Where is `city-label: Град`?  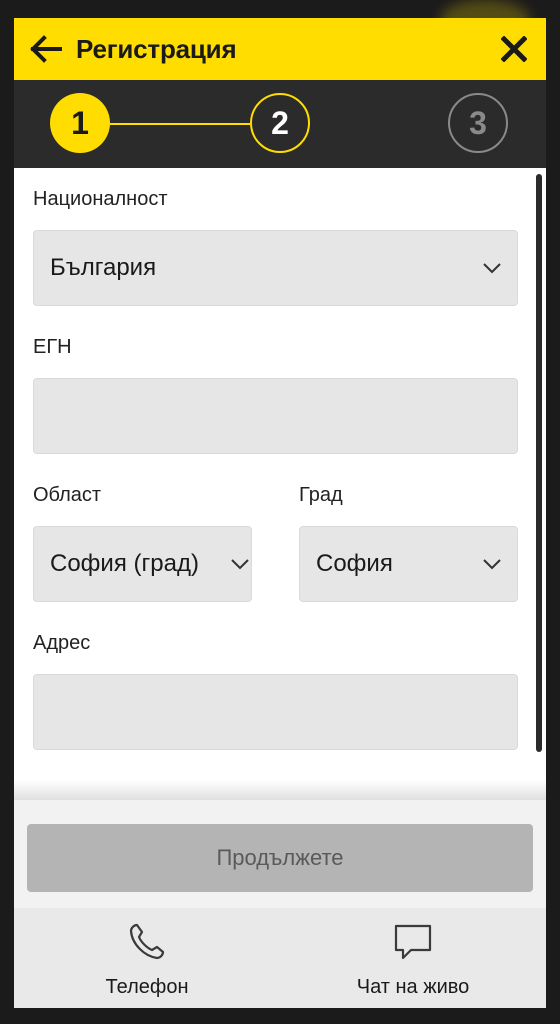 city-label: Град is located at coordinates (321, 495).